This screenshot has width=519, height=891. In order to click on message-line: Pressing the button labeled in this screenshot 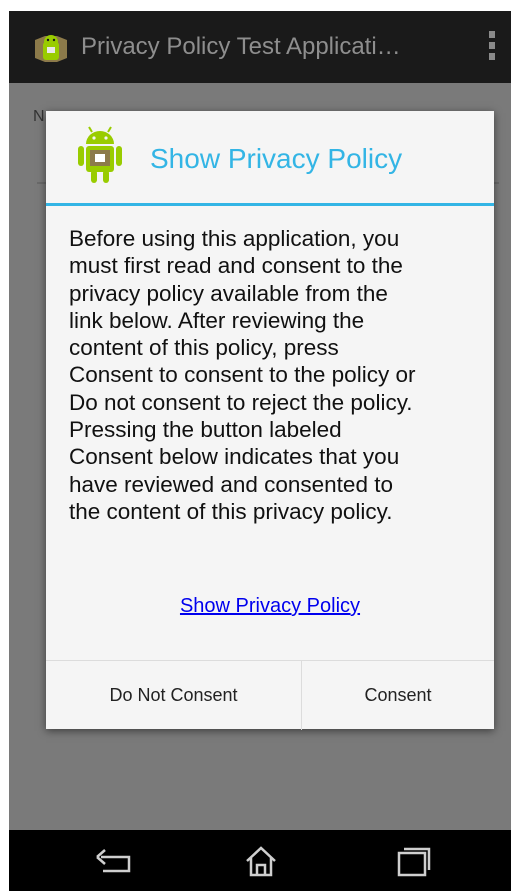, I will do `click(205, 430)`.